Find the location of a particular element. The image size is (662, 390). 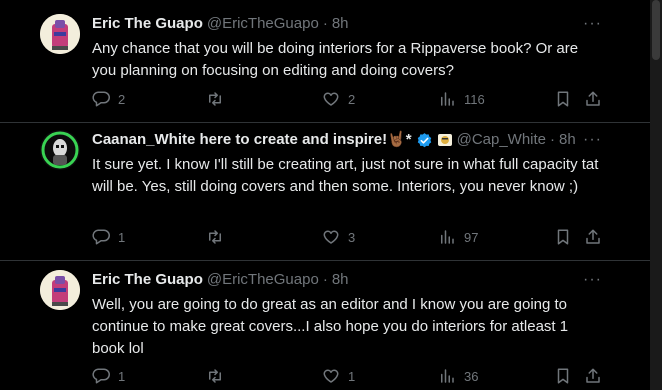

scrollbar-thumb is located at coordinates (656, 30).